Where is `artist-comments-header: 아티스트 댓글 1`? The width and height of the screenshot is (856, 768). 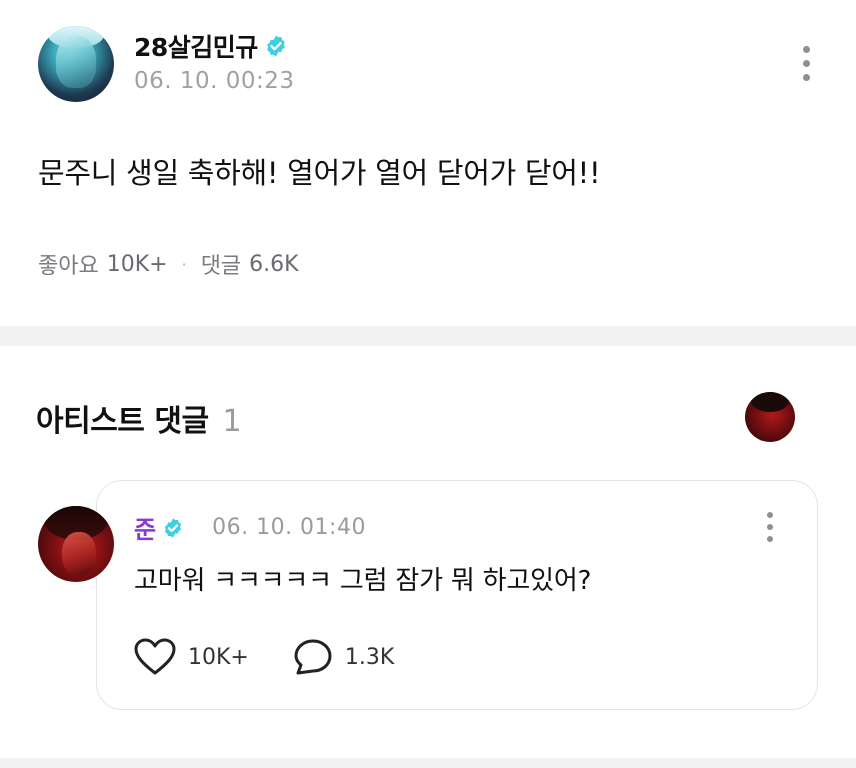
artist-comments-header: 아티스트 댓글 1 is located at coordinates (139, 418).